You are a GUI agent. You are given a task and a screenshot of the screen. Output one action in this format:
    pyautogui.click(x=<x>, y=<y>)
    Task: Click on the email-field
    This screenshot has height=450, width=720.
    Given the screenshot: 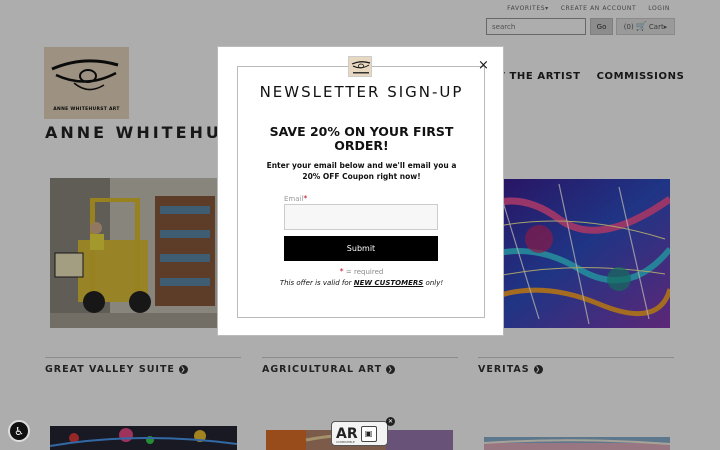 What is the action you would take?
    pyautogui.click(x=361, y=217)
    